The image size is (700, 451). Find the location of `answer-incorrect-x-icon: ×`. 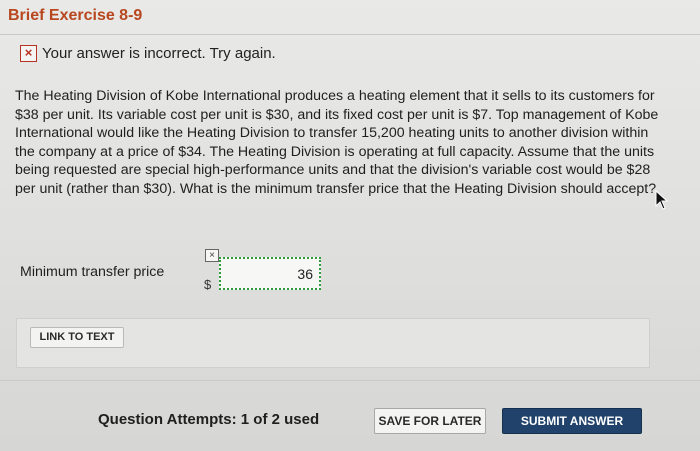

answer-incorrect-x-icon: × is located at coordinates (212, 255).